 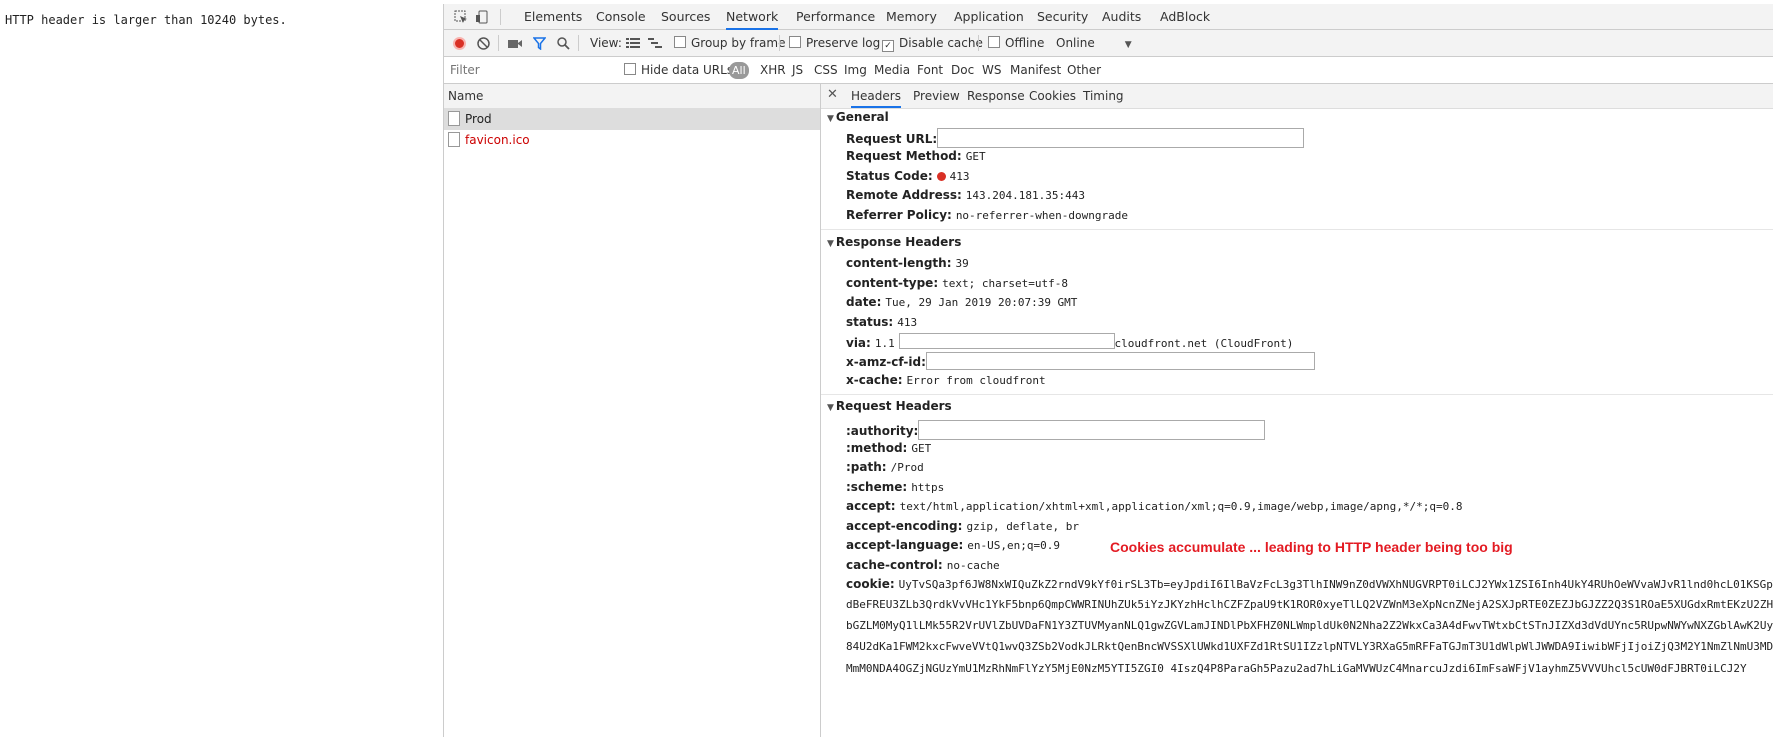 What do you see at coordinates (739, 70) in the screenshot?
I see `filter-type-all: All` at bounding box center [739, 70].